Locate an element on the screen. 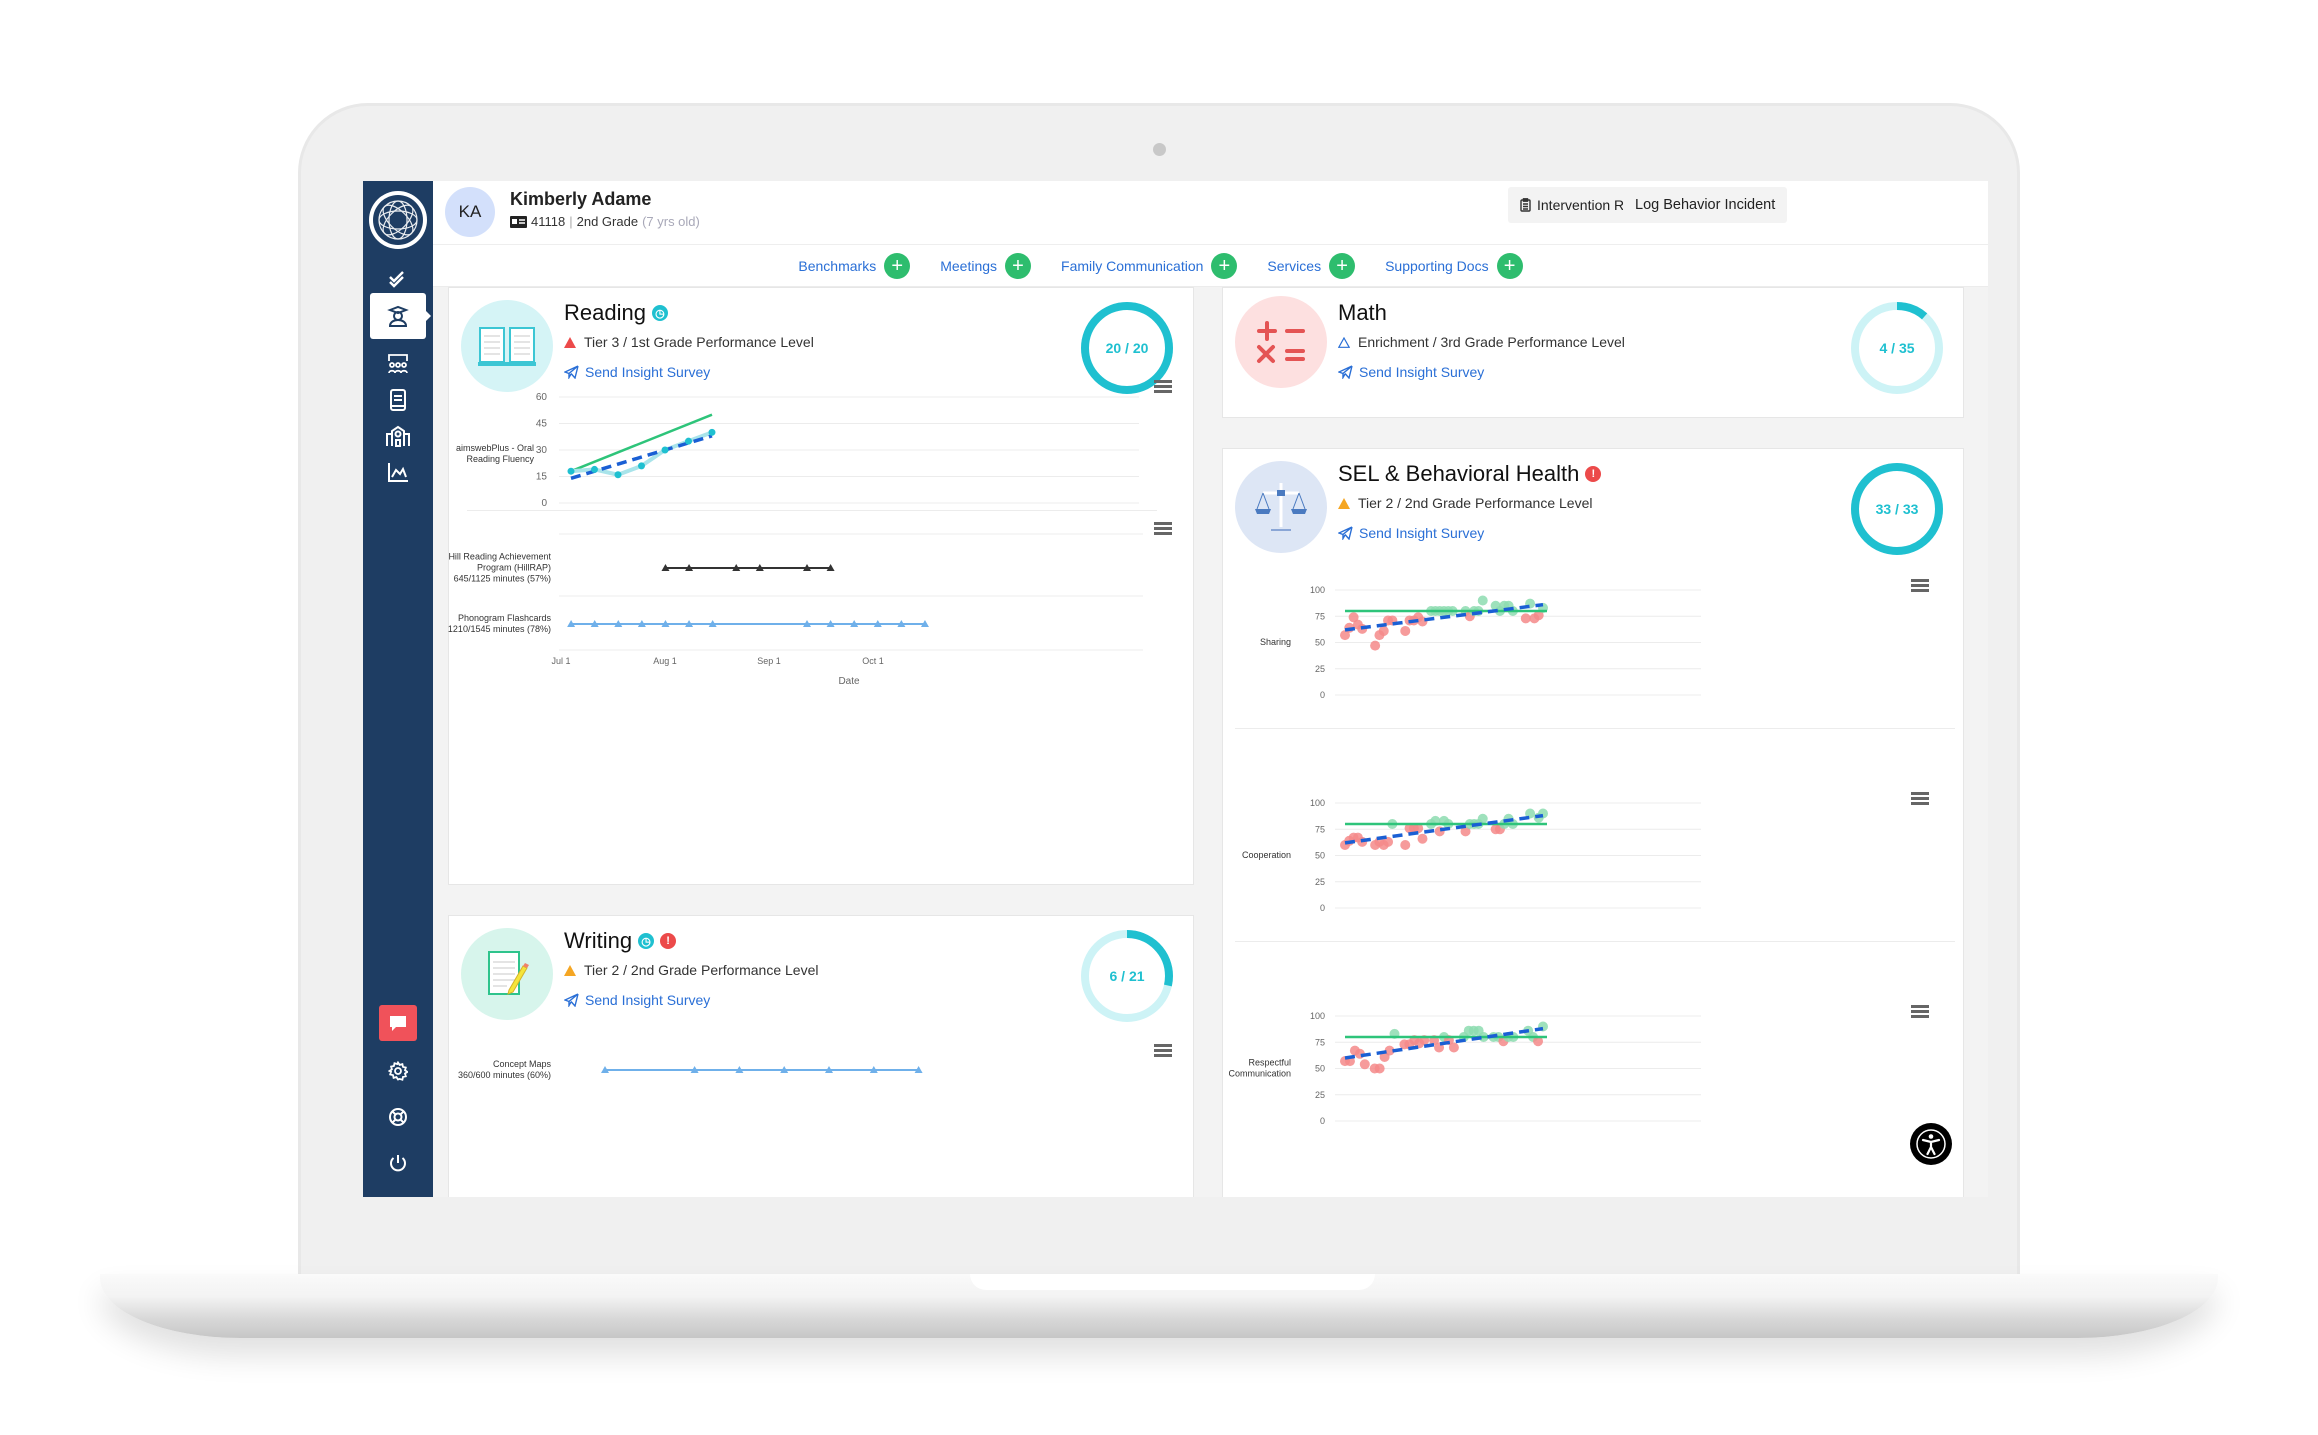 Image resolution: width=2318 pixels, height=1435 pixels. x-axis-label: Date is located at coordinates (849, 681).